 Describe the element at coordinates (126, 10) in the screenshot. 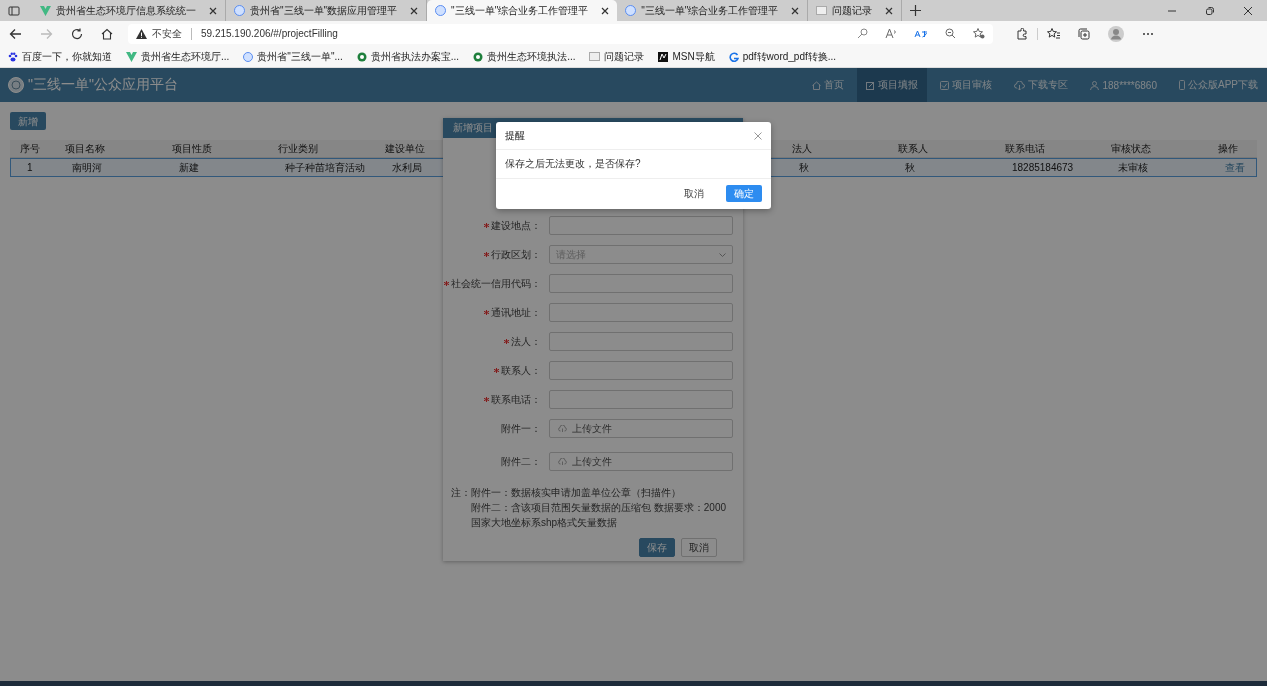

I see `tab-title: 贵州省生态环境厅信息系统统一` at that location.